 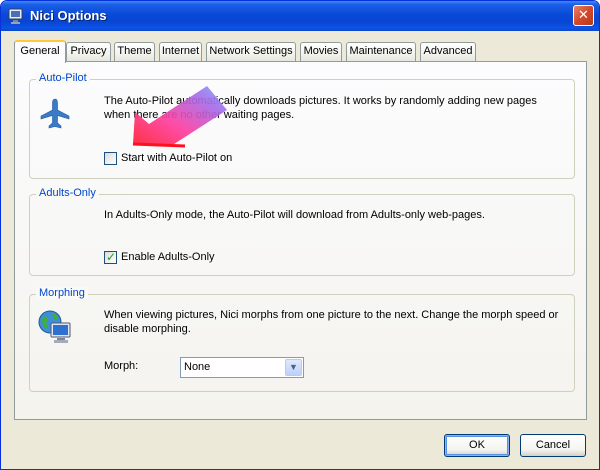 What do you see at coordinates (251, 51) in the screenshot?
I see `tab-network-settings: Network Settings` at bounding box center [251, 51].